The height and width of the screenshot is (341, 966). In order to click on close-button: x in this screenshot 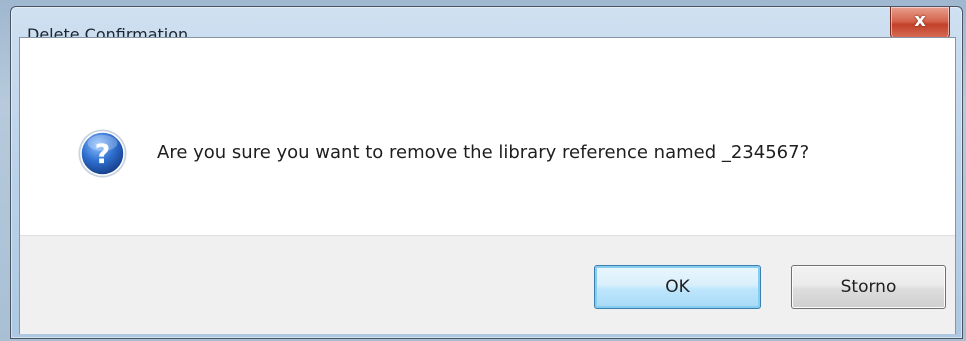, I will do `click(920, 23)`.